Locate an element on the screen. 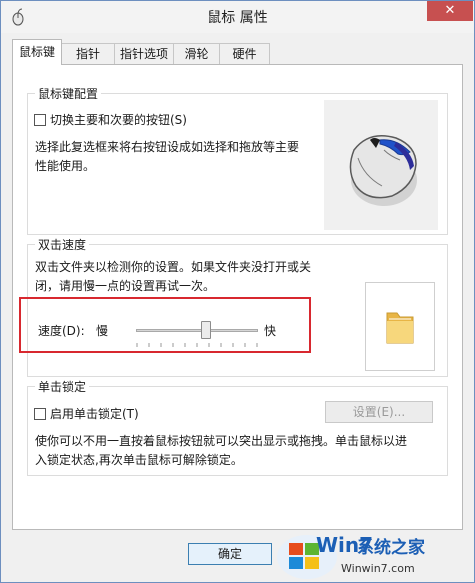 The width and height of the screenshot is (475, 583). test-folder-area is located at coordinates (400, 326).